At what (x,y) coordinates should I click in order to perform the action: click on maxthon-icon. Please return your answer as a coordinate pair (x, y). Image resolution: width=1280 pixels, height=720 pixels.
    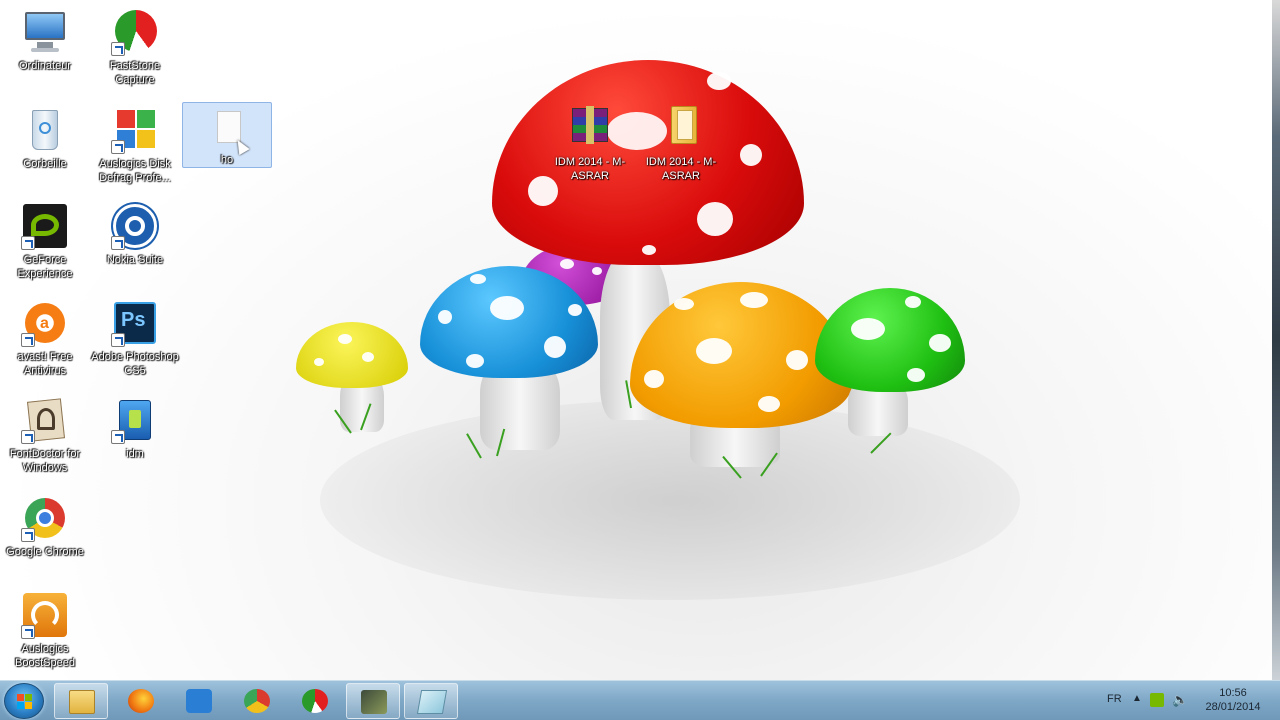
    Looking at the image, I should click on (199, 701).